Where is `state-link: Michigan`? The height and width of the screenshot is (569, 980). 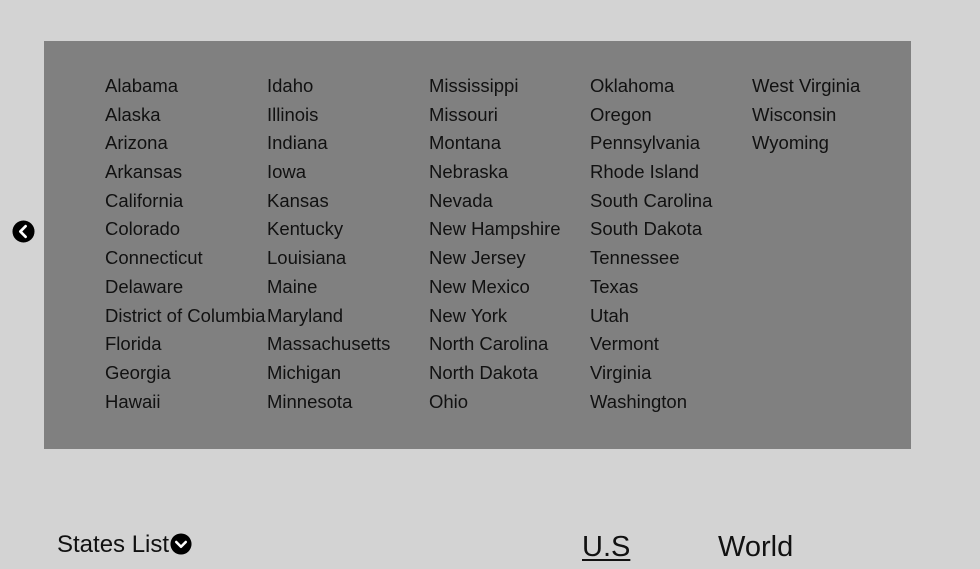 state-link: Michigan is located at coordinates (328, 373).